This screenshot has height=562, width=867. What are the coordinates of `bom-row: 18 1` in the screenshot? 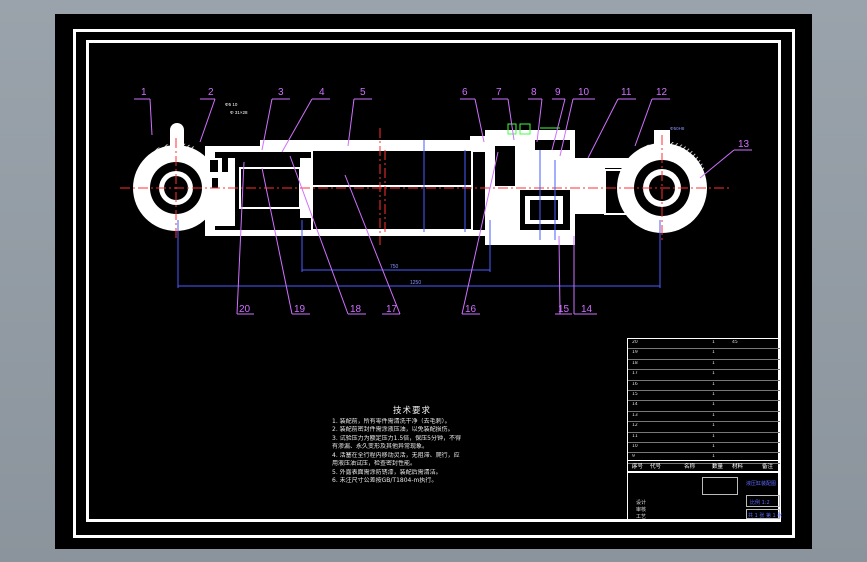 It's located at (704, 365).